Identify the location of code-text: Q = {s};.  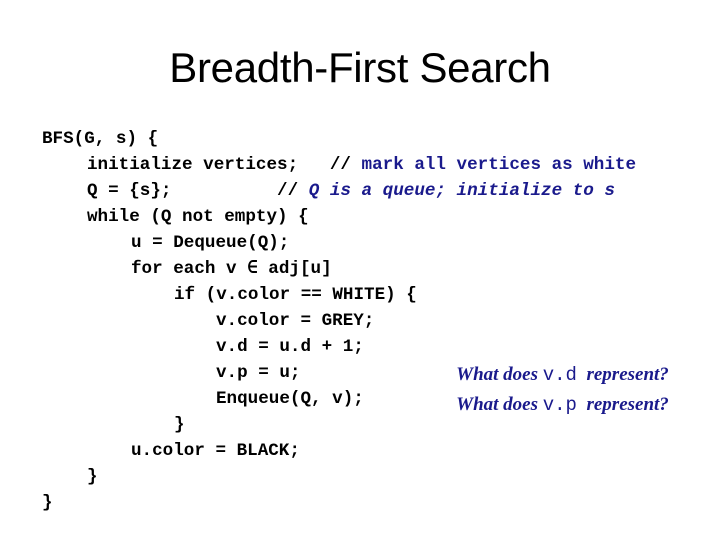
(182, 191).